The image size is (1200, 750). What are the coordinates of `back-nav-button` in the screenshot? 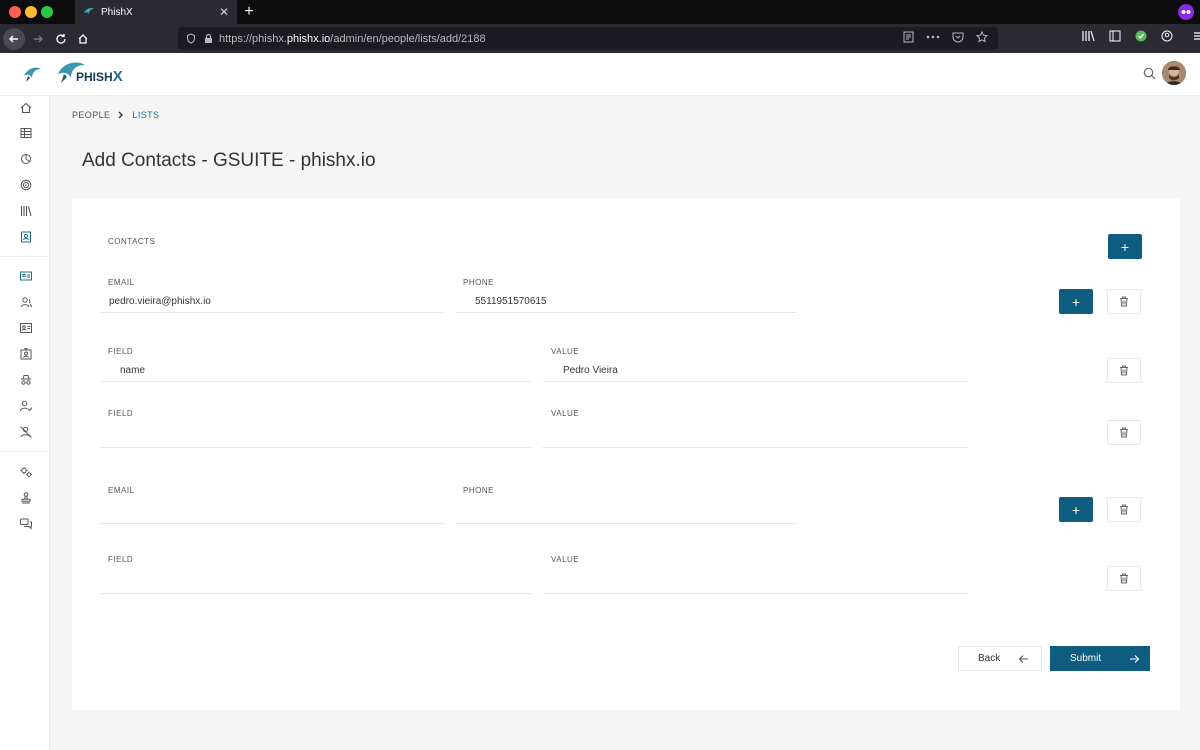 It's located at (14, 39).